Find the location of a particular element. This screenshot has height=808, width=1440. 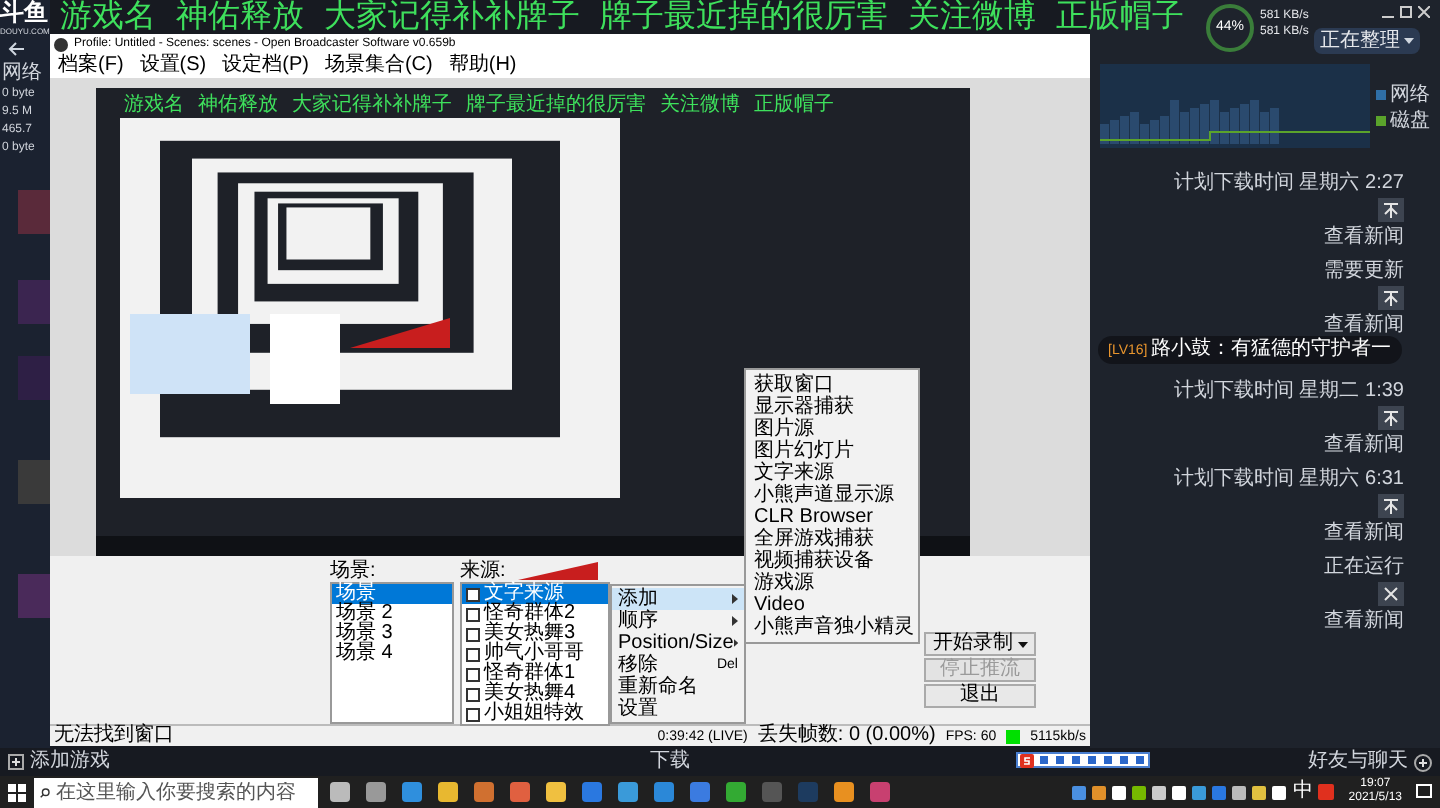

menu-item: 获取窗口 is located at coordinates (832, 385).